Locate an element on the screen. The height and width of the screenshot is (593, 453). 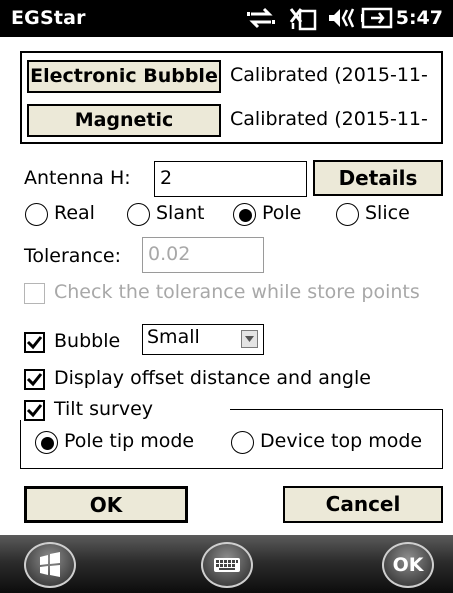
checkbox-label: Display offset distance and angle is located at coordinates (212, 378).